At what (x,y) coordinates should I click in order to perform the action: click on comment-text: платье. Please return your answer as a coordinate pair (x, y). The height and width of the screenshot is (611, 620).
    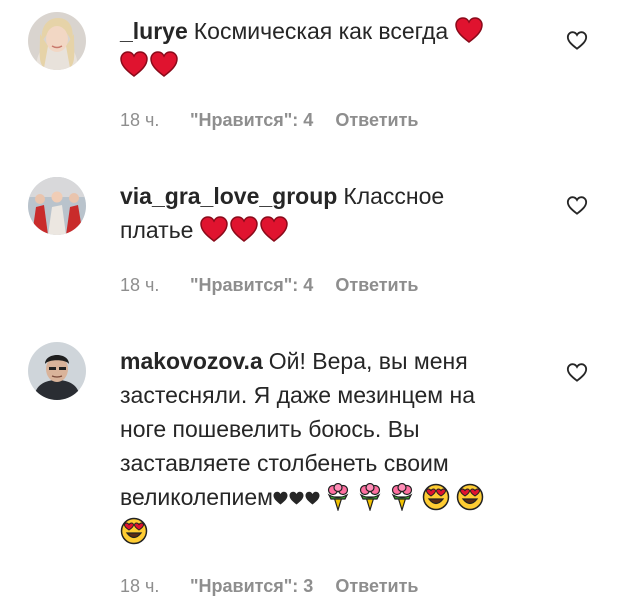
    Looking at the image, I should click on (157, 230).